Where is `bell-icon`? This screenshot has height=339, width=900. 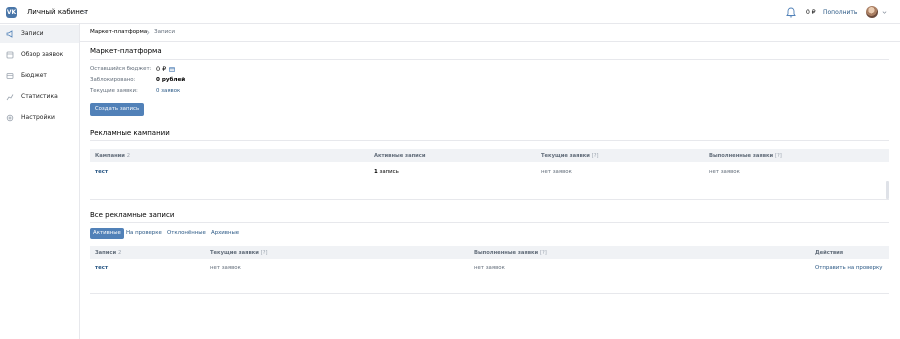 bell-icon is located at coordinates (791, 12).